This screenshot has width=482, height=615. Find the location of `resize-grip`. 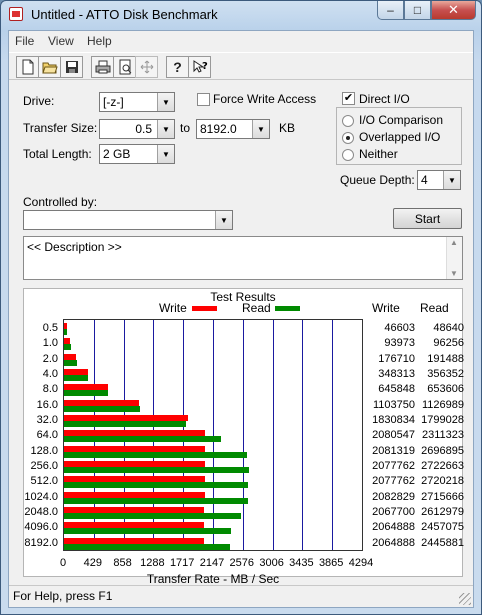

resize-grip is located at coordinates (465, 599).